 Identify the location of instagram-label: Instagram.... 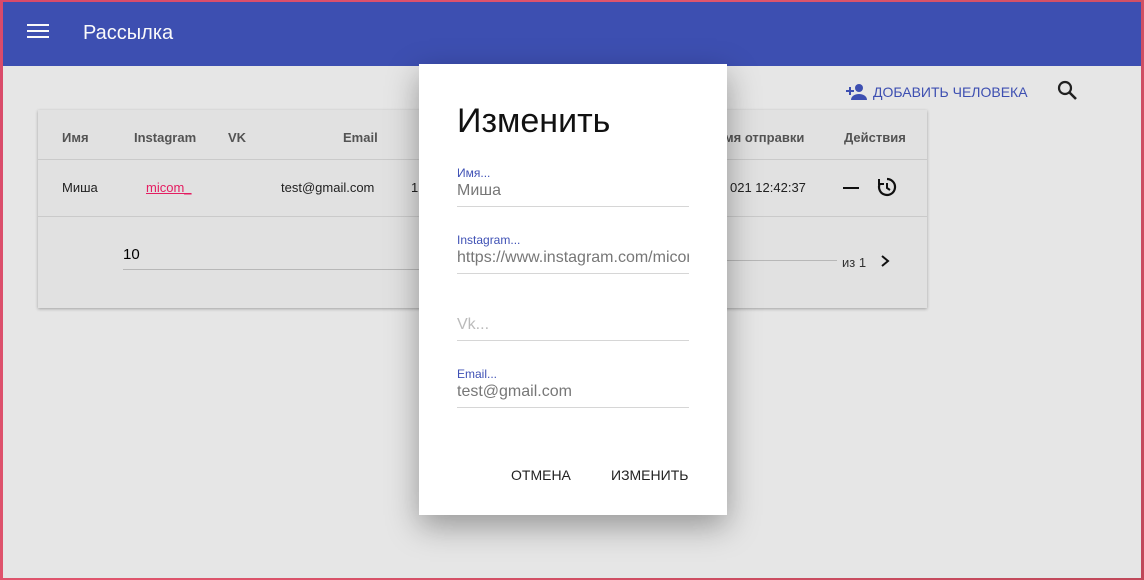
(489, 240).